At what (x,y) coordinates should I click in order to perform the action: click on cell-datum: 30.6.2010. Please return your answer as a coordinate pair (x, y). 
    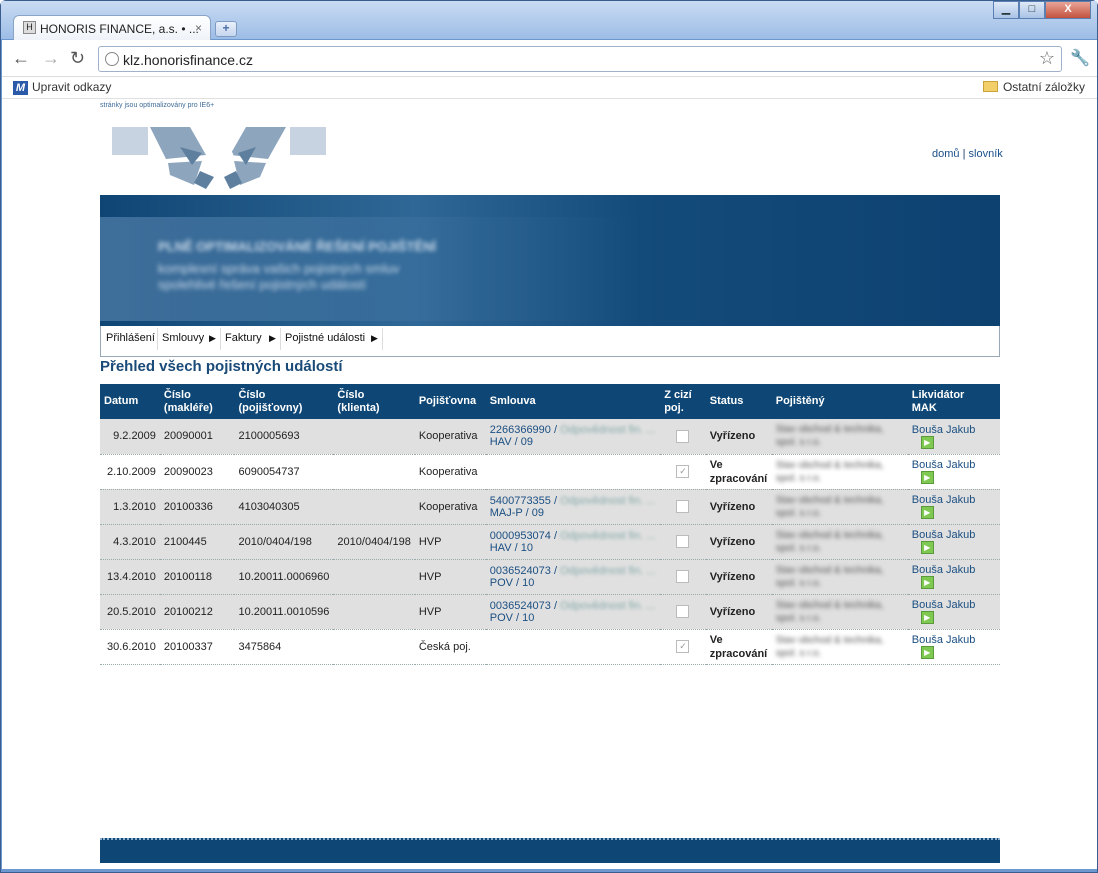
    Looking at the image, I should click on (130, 647).